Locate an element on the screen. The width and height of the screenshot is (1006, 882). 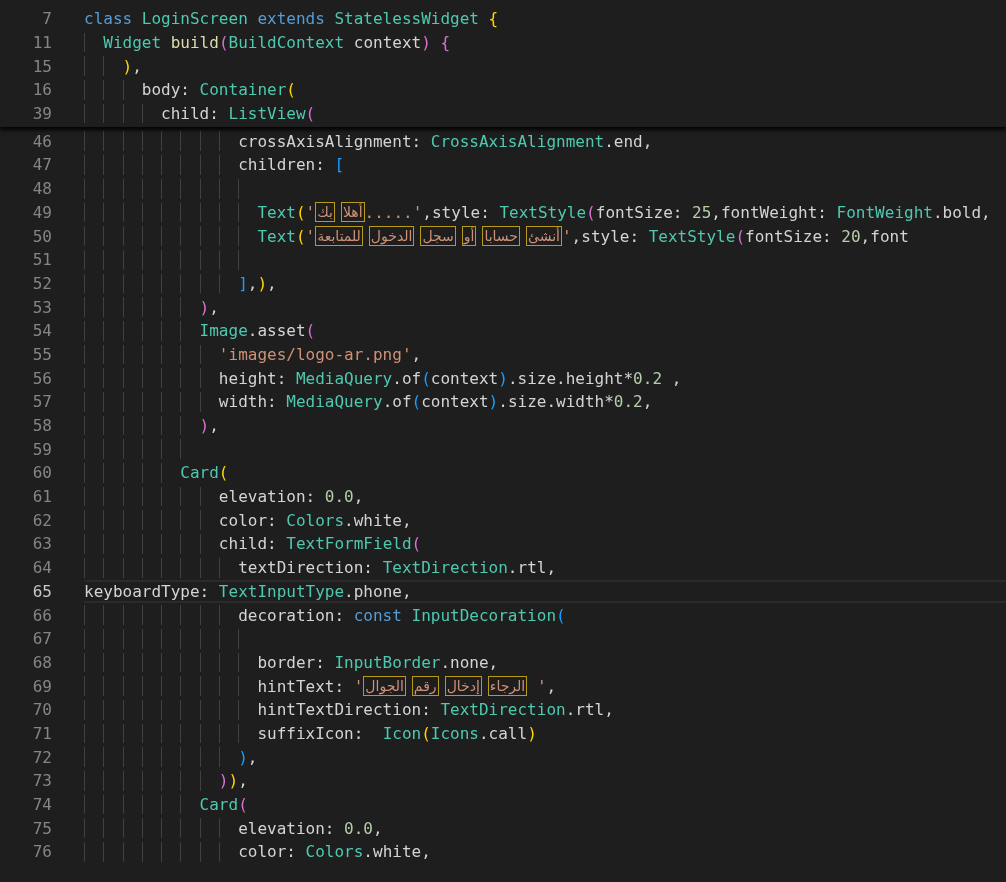
line-number: 52 is located at coordinates (41, 283).